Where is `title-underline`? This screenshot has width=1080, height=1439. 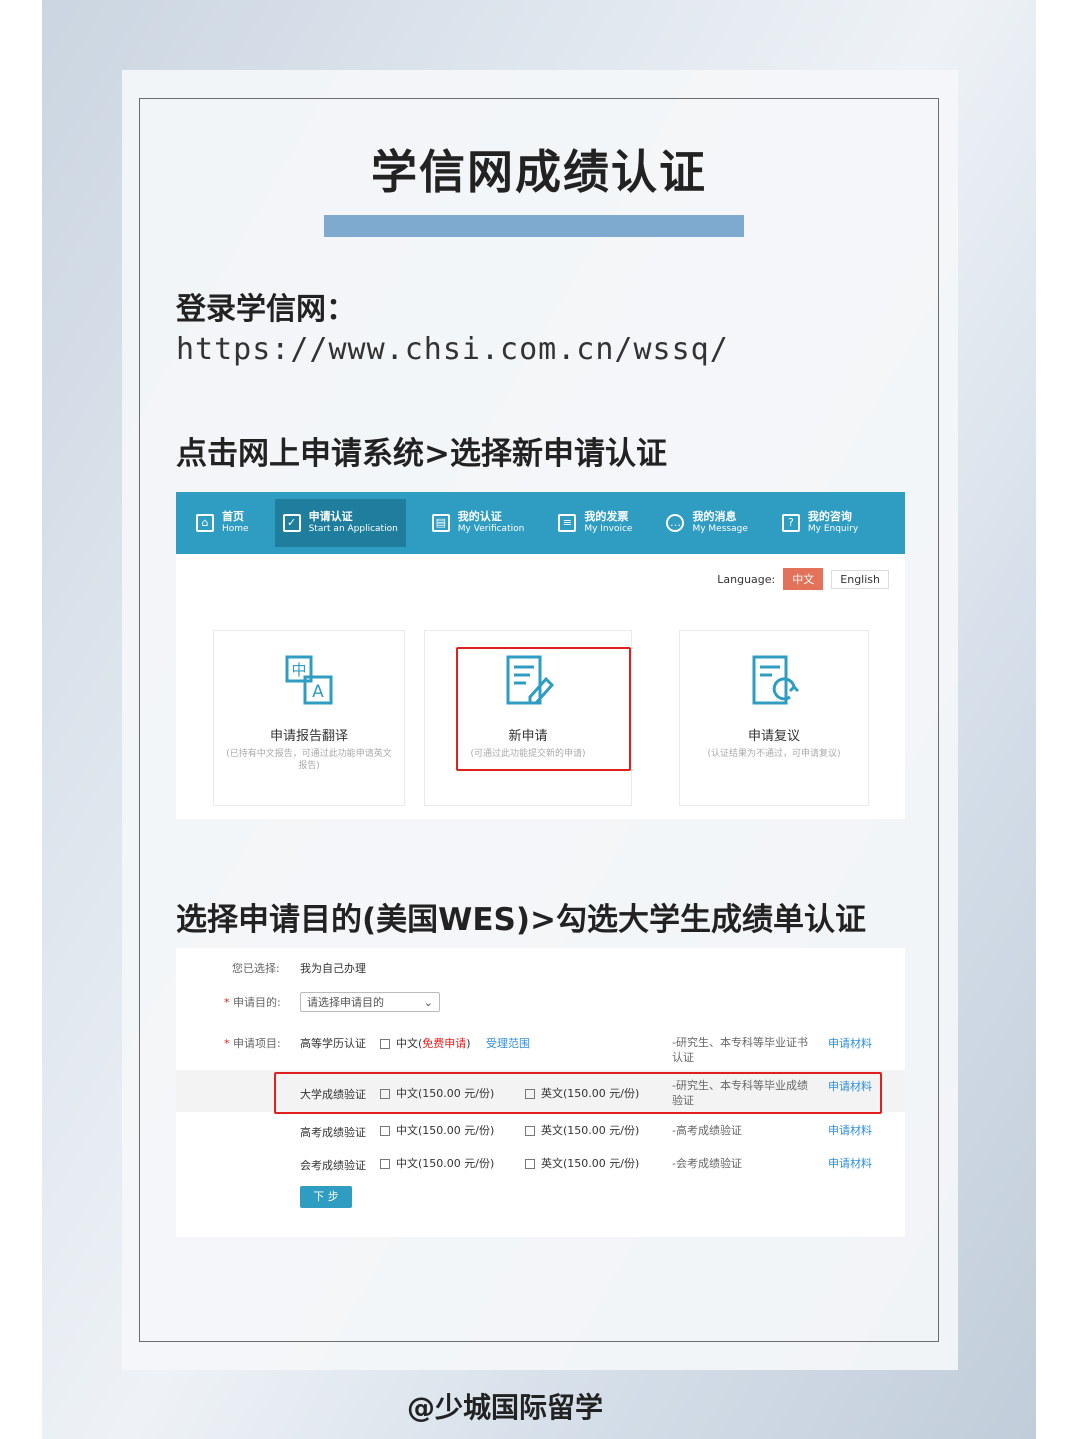 title-underline is located at coordinates (534, 226).